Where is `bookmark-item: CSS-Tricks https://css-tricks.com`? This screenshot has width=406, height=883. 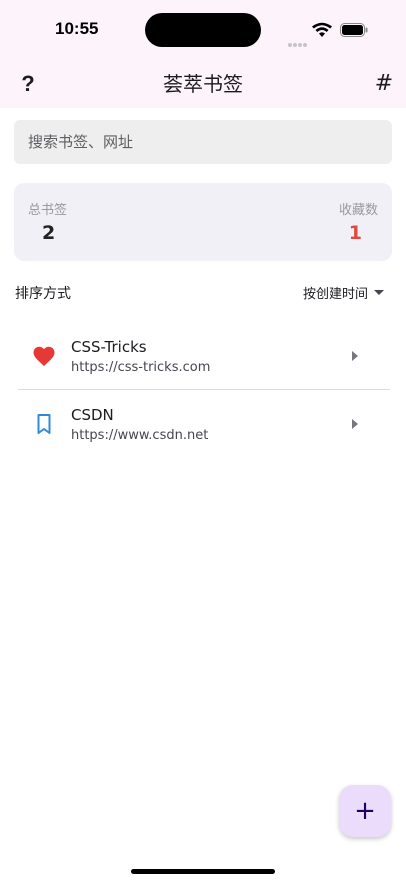 bookmark-item: CSS-Tricks https://css-tricks.com is located at coordinates (204, 355).